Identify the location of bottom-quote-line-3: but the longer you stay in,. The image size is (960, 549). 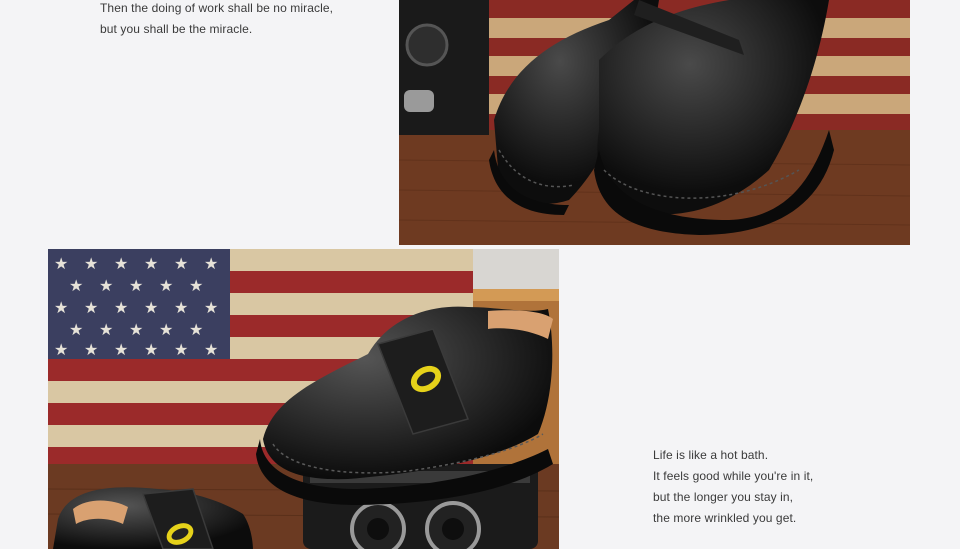
(723, 497).